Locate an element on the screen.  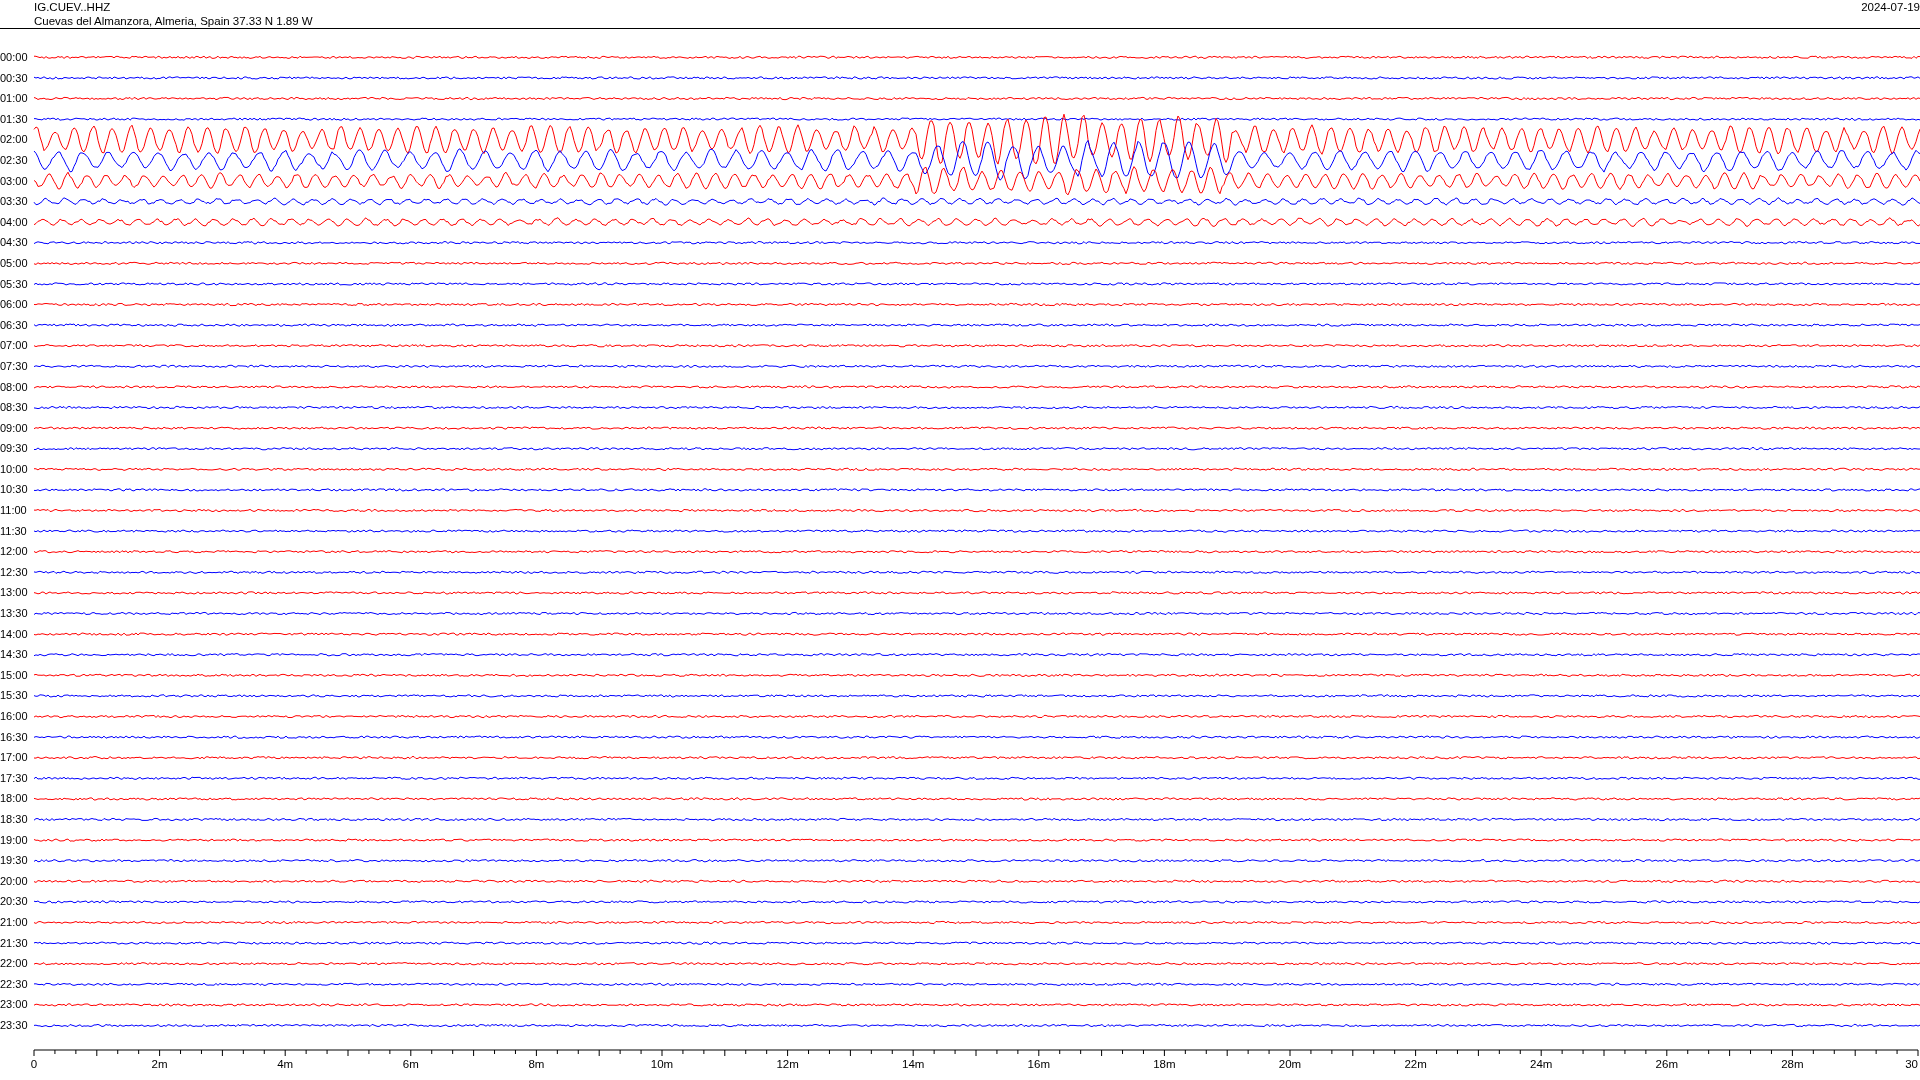
time-label: 07:00 is located at coordinates (14, 346).